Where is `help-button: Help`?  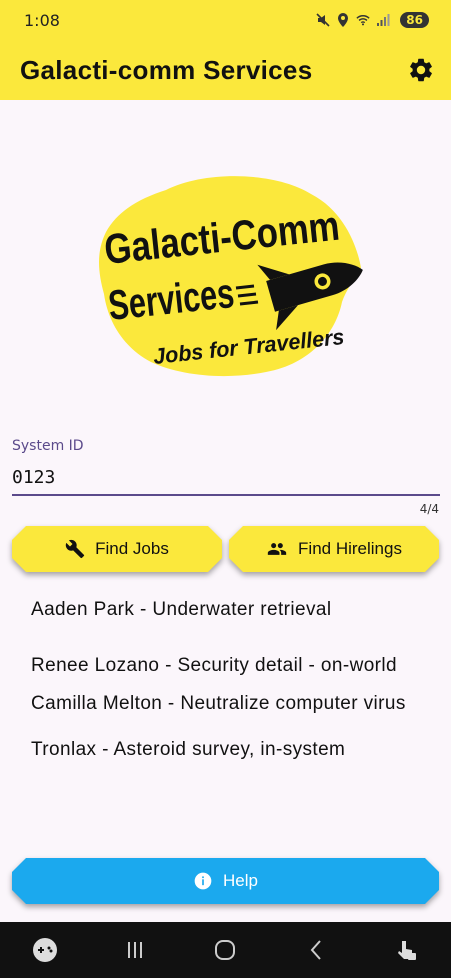 help-button: Help is located at coordinates (225, 881).